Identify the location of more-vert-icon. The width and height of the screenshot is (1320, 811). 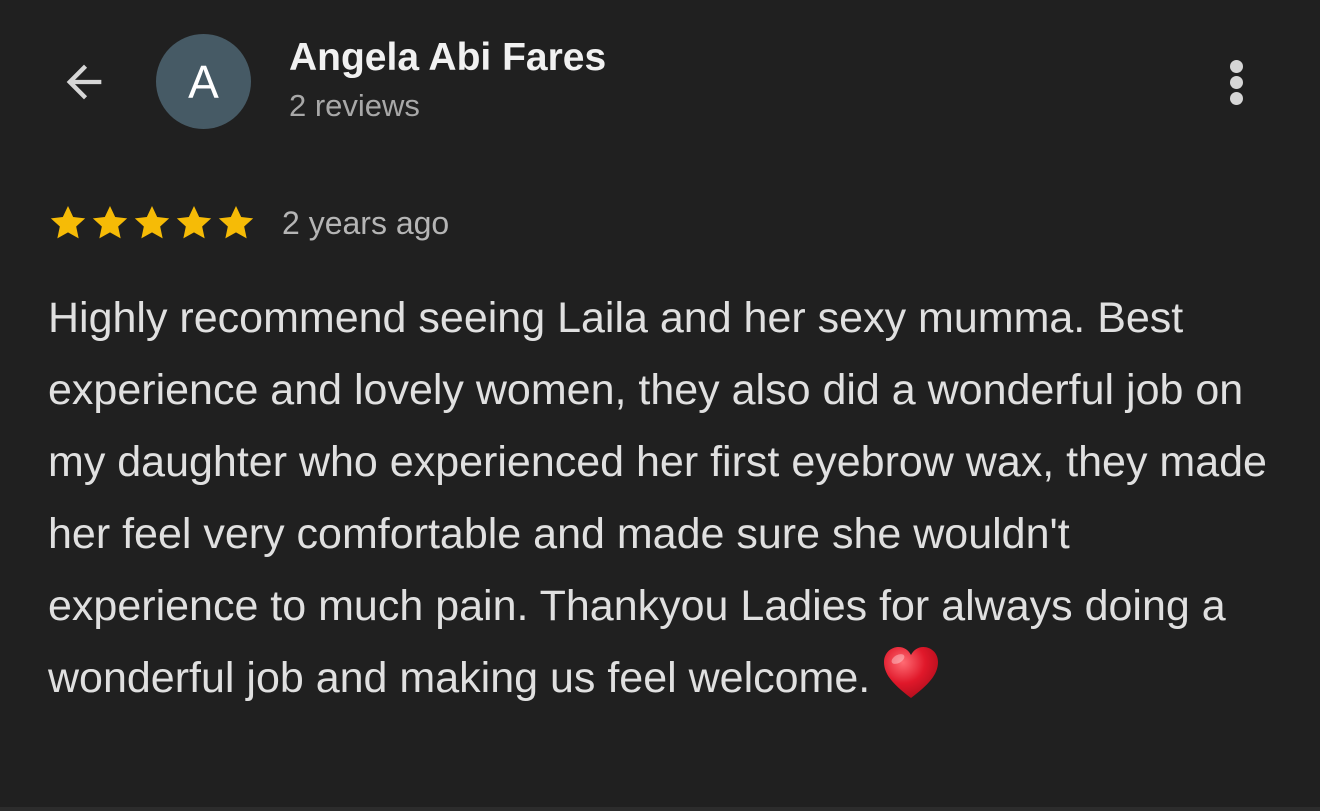
(1236, 82).